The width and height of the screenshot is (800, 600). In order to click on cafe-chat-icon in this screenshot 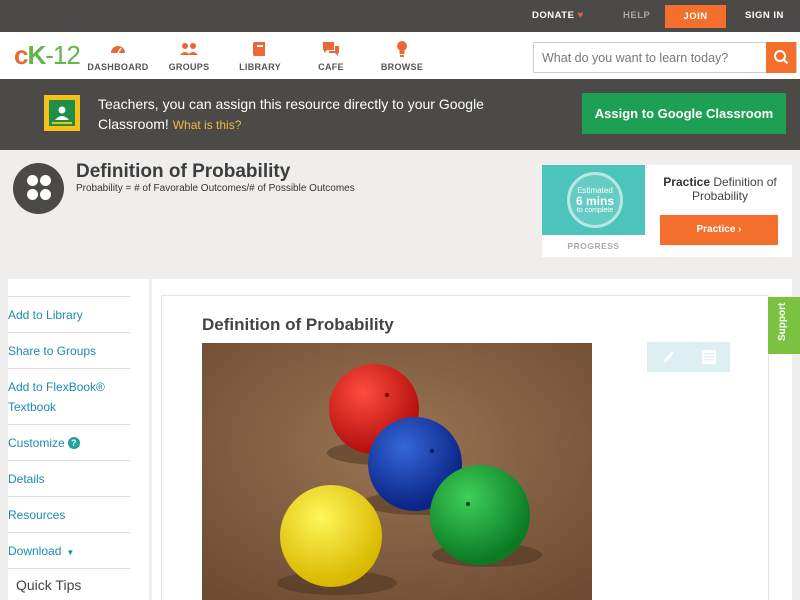, I will do `click(331, 49)`.